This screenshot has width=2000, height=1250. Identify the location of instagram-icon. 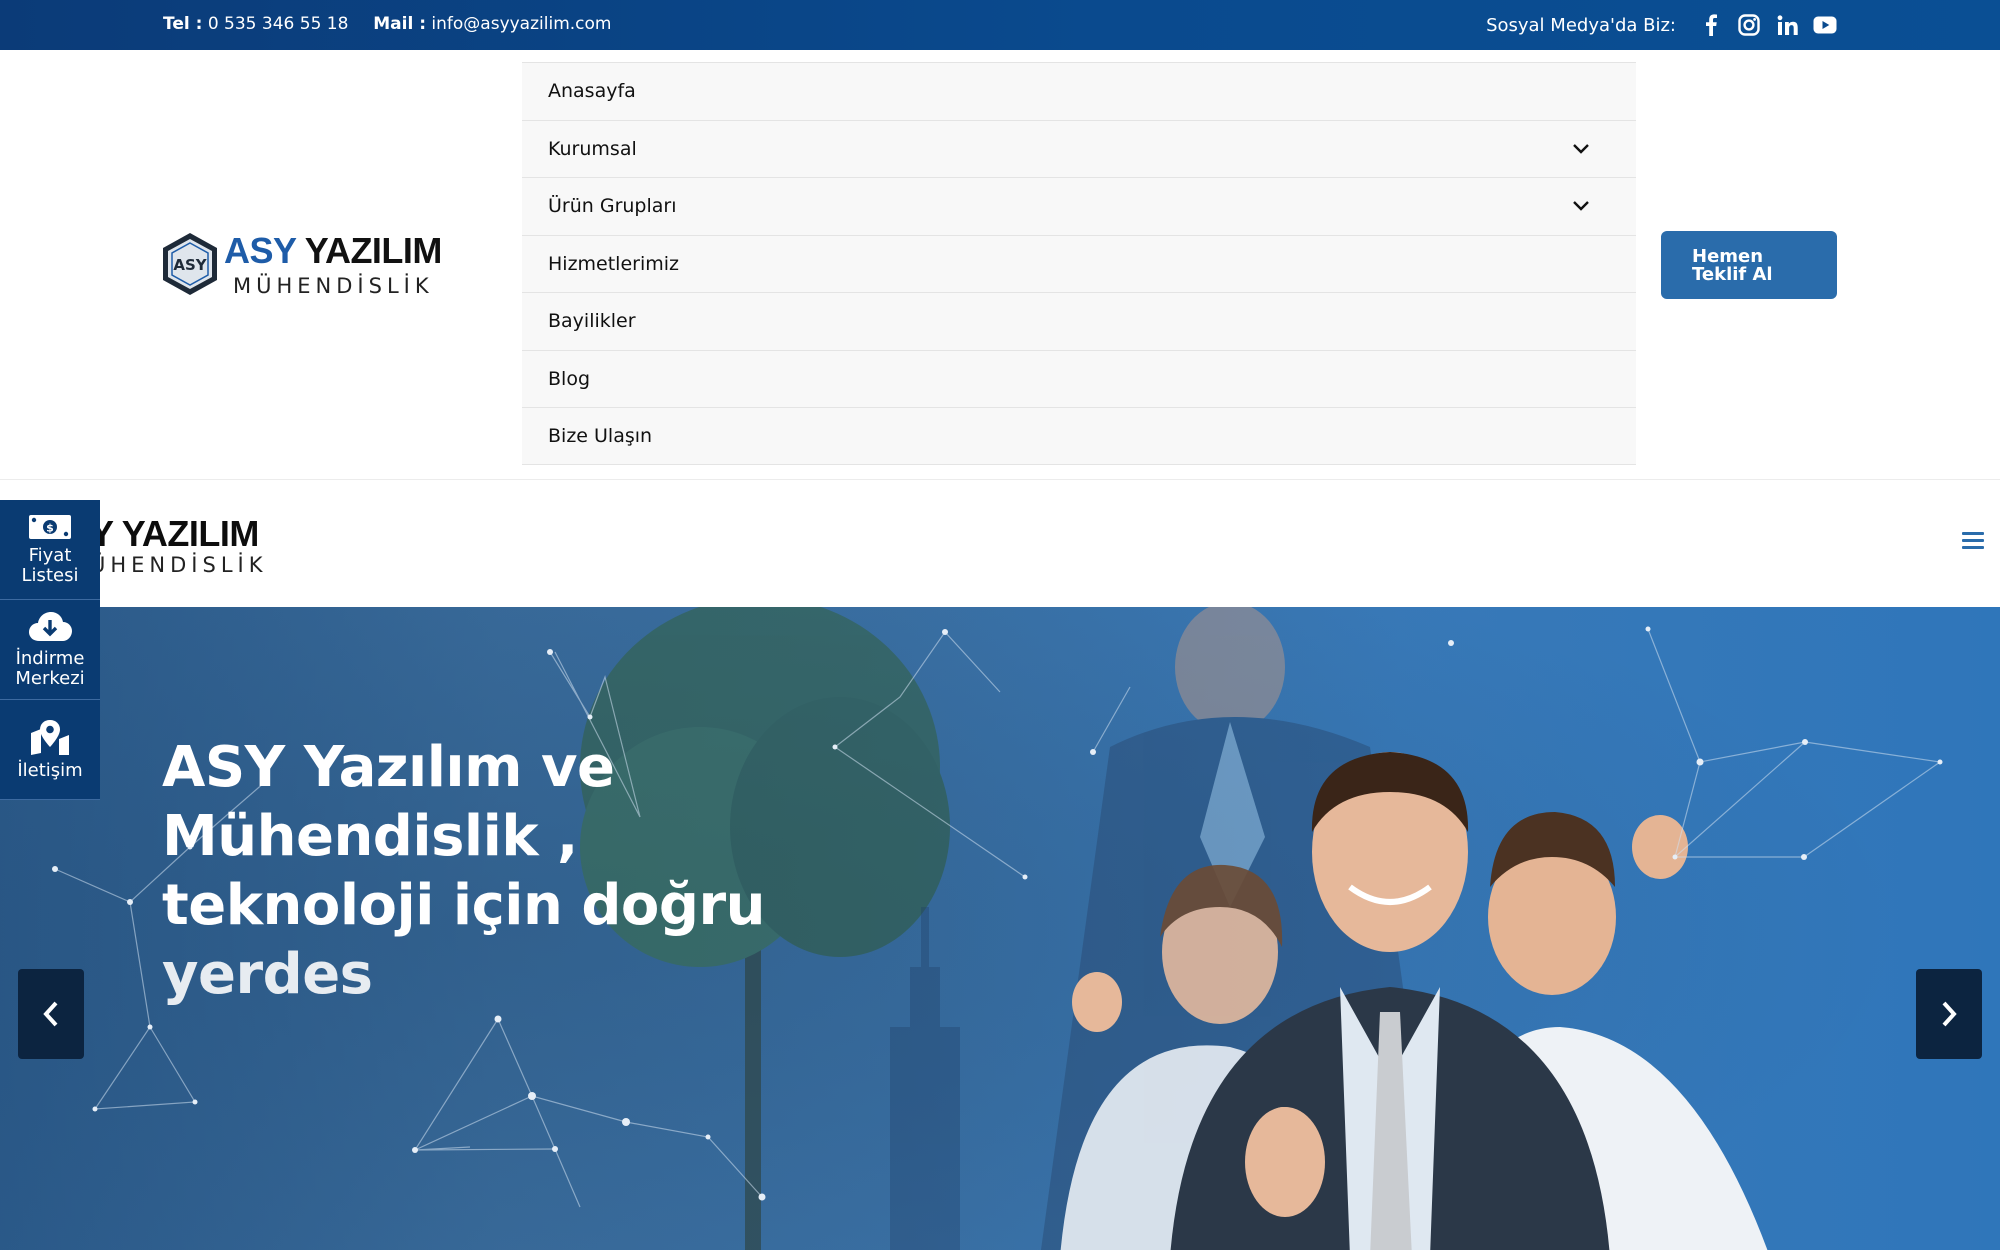
(1749, 25).